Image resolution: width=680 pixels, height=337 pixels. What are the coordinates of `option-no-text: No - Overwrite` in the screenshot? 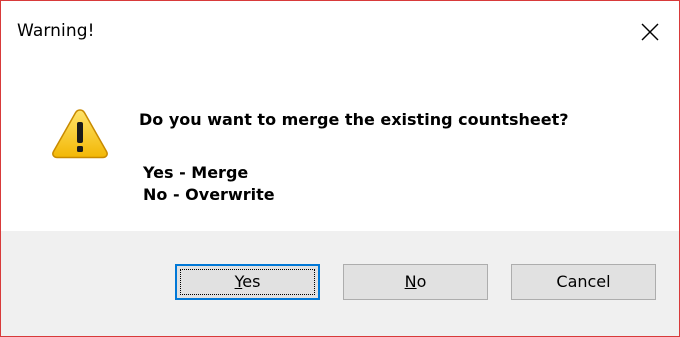 It's located at (209, 194).